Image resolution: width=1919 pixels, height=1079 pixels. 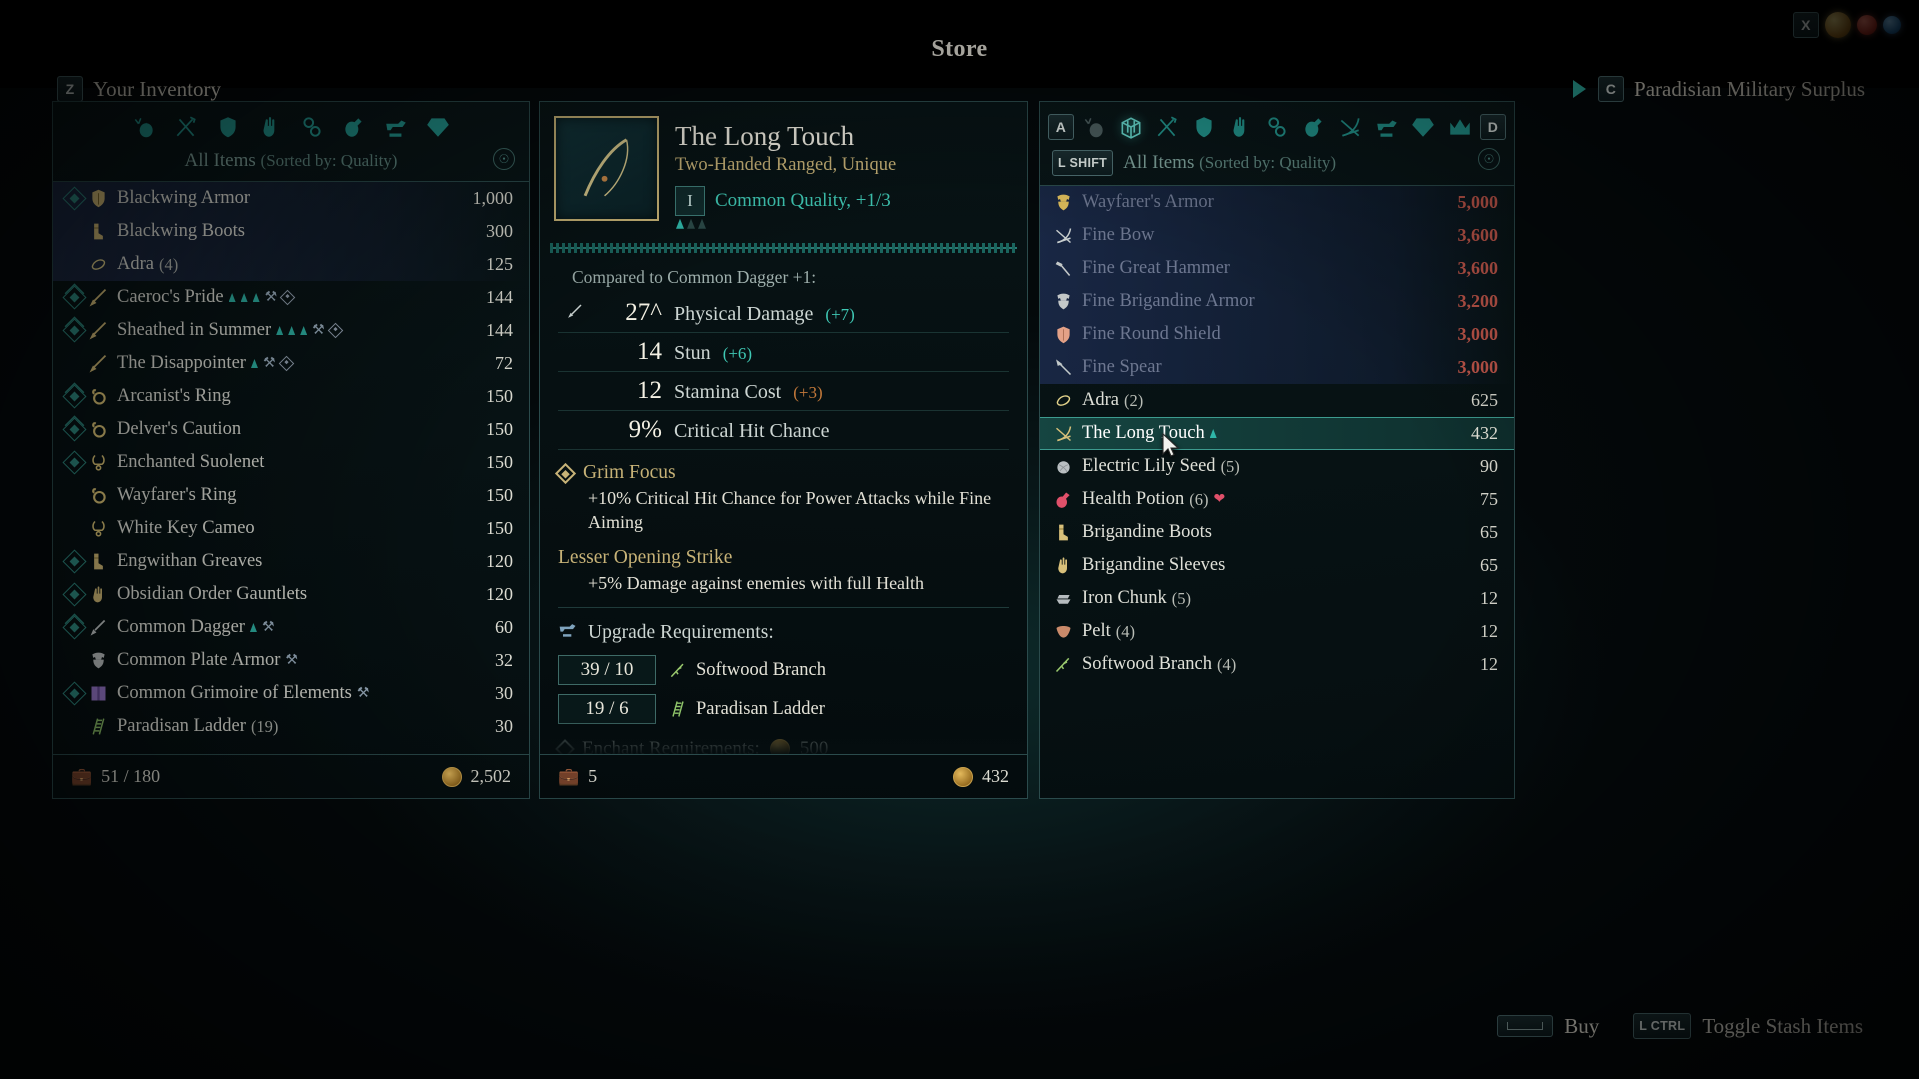 What do you see at coordinates (1277, 433) in the screenshot?
I see `item-row: The Long Touch 432` at bounding box center [1277, 433].